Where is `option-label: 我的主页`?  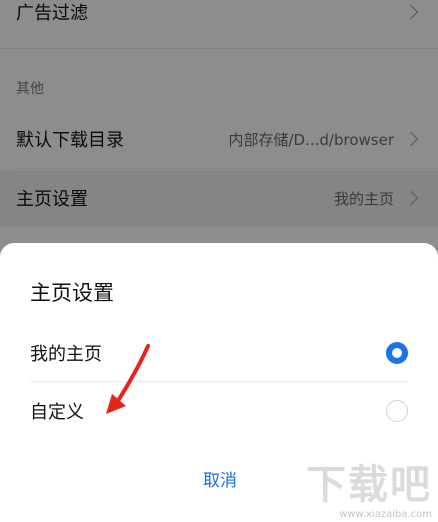 option-label: 我的主页 is located at coordinates (66, 354).